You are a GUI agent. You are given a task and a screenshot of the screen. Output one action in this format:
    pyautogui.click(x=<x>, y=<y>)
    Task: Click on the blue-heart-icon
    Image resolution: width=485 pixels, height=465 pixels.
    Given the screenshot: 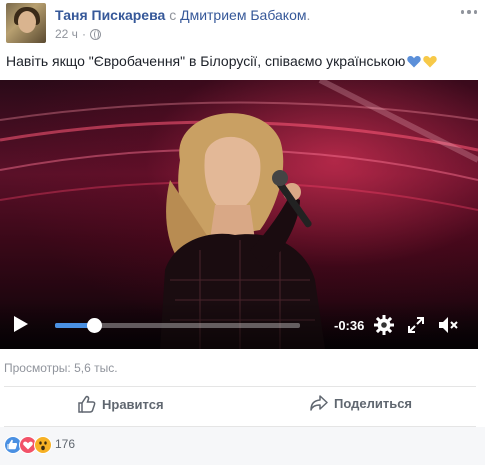 What is the action you would take?
    pyautogui.click(x=414, y=61)
    